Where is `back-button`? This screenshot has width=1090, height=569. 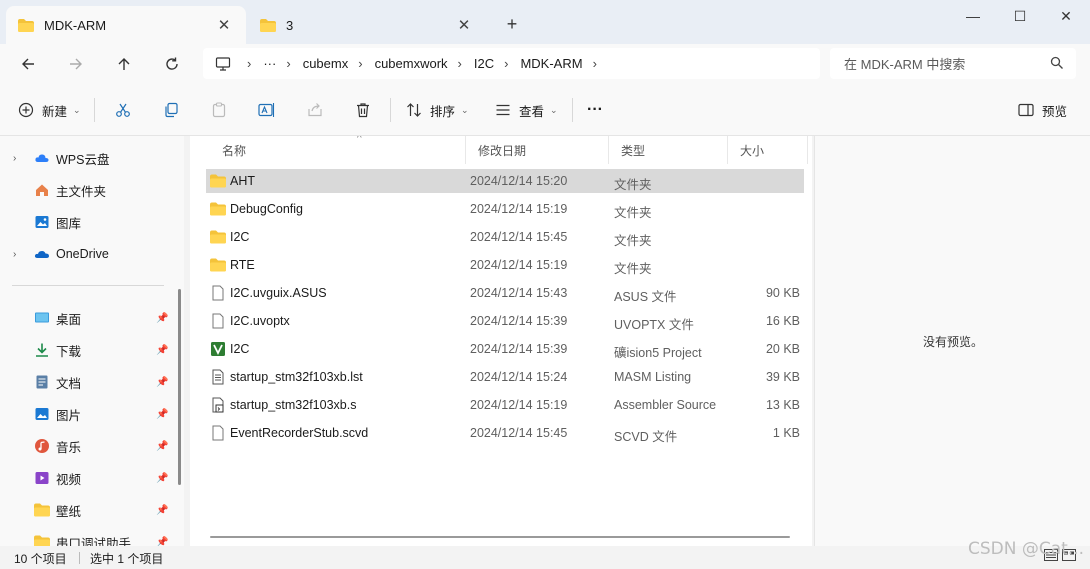 back-button is located at coordinates (28, 64).